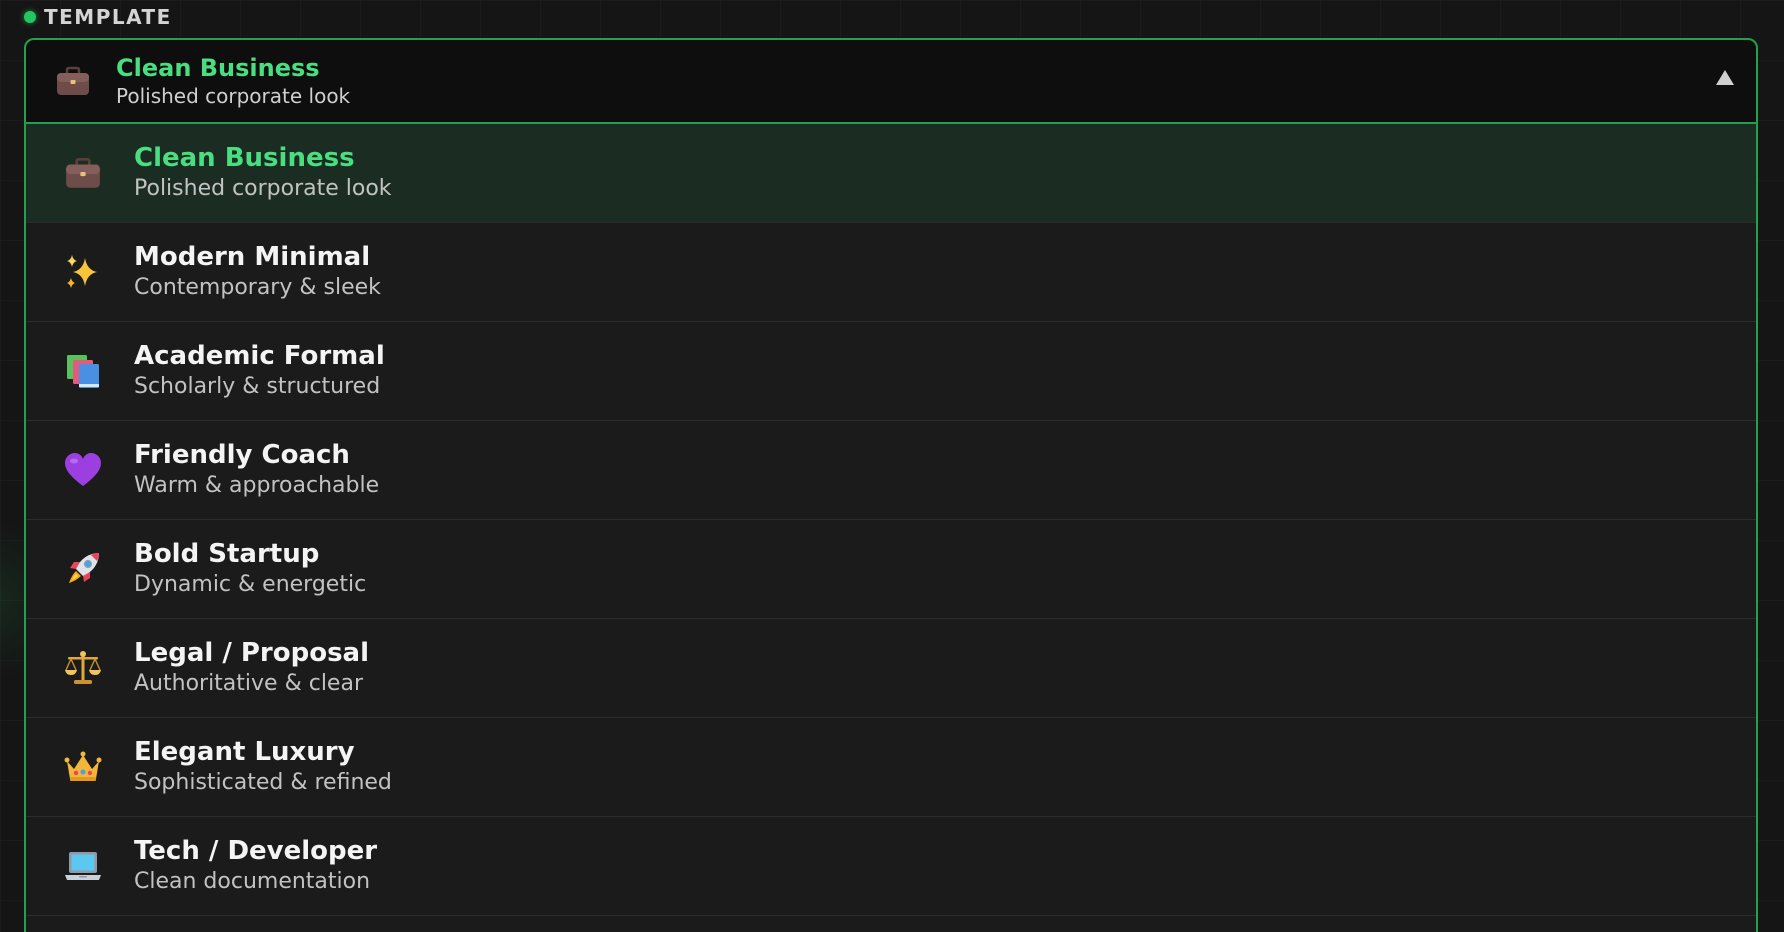  I want to click on selected-template-subtitle: Polished corporate look, so click(233, 96).